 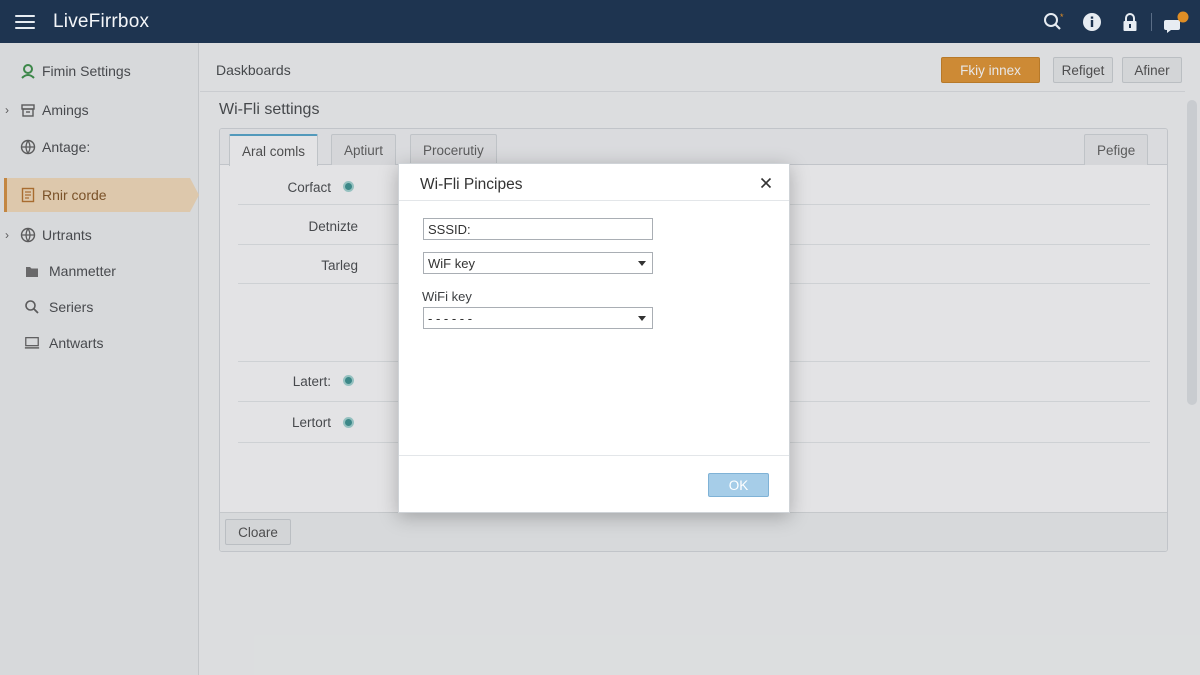 What do you see at coordinates (447, 296) in the screenshot?
I see `wifi-key-label: WiFi key` at bounding box center [447, 296].